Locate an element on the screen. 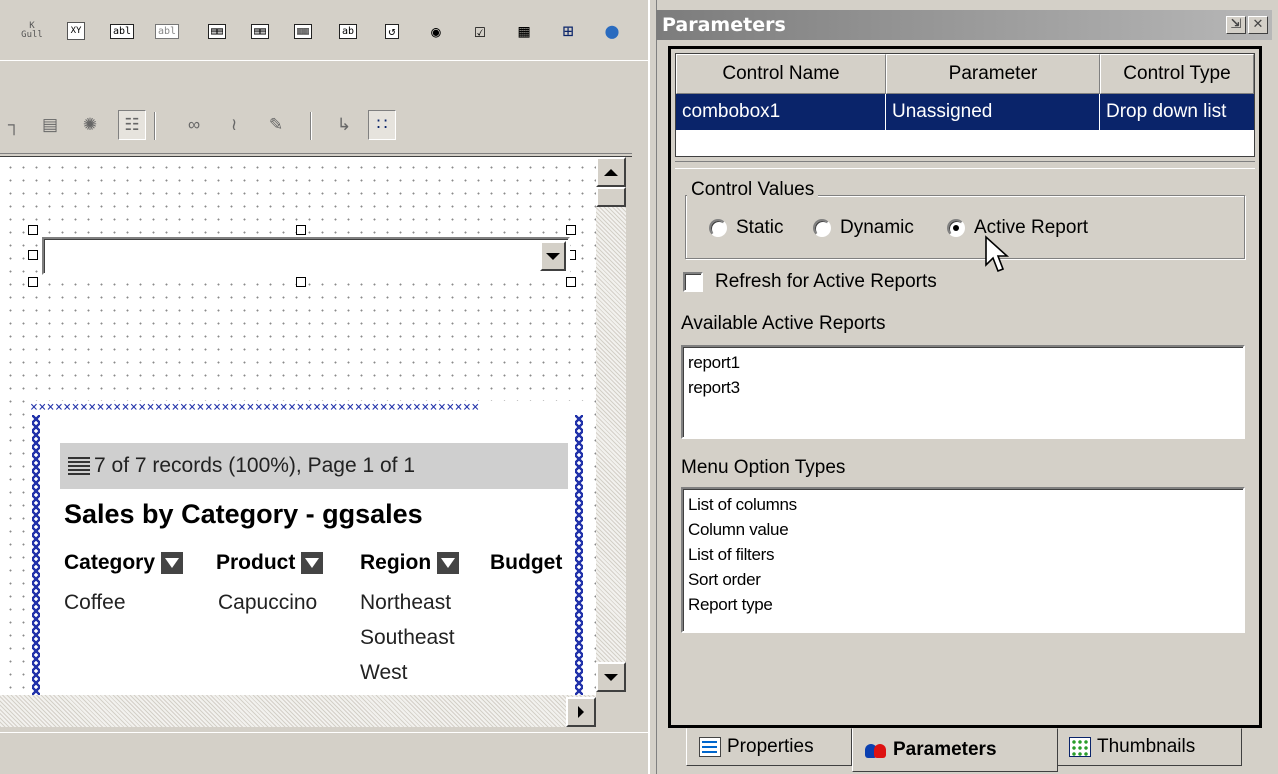 Image resolution: width=1278 pixels, height=774 pixels. radio-label: Static is located at coordinates (760, 227).